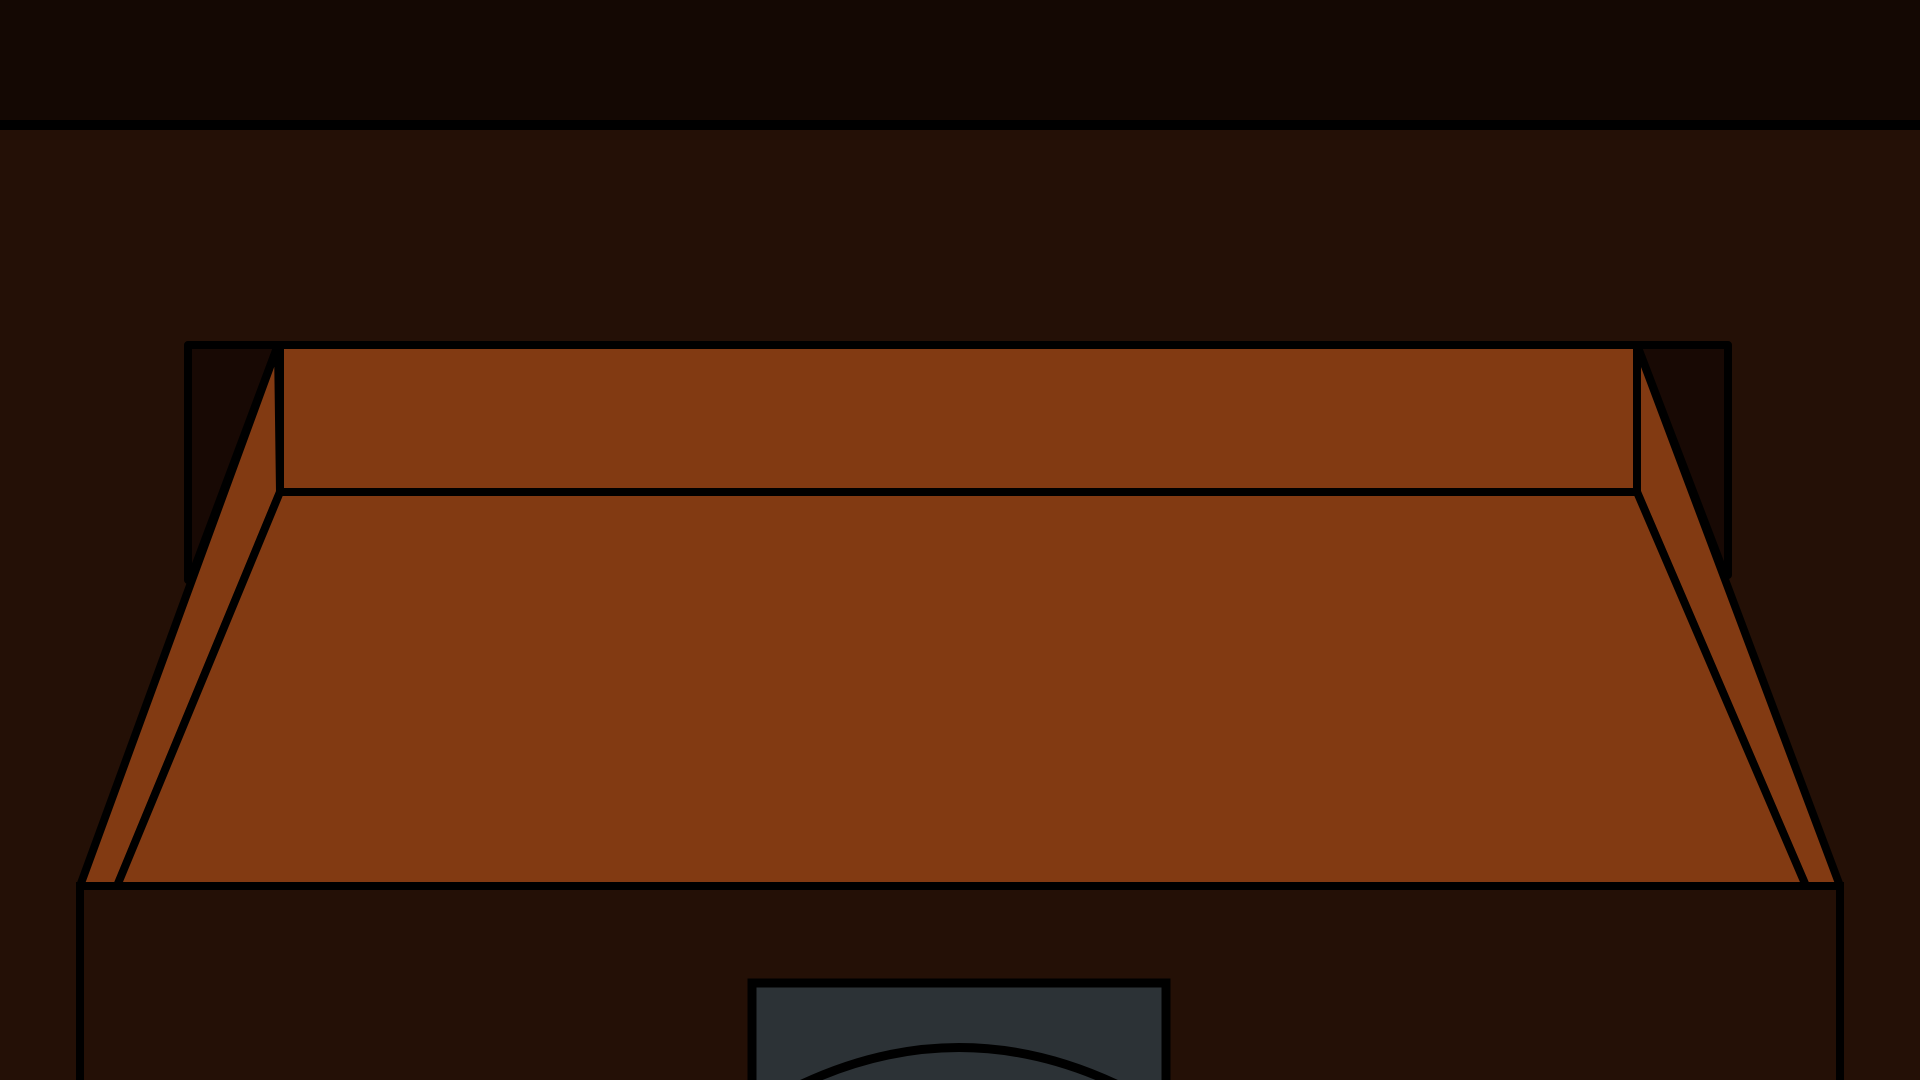 The width and height of the screenshot is (1920, 1080). Describe the element at coordinates (959, 1029) in the screenshot. I see `drawer-handle-icon` at that location.